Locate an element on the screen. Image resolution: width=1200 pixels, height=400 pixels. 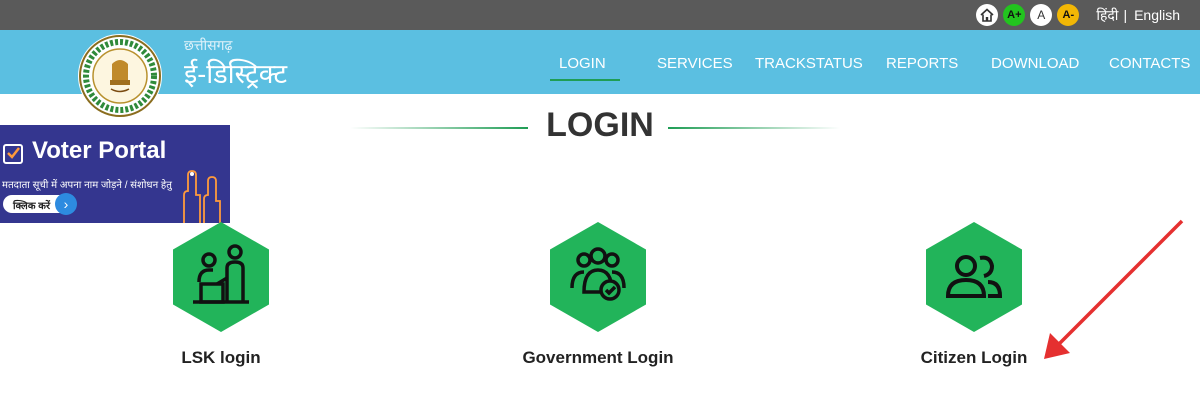
voter-portal-title: Voter Portal is located at coordinates (99, 150).